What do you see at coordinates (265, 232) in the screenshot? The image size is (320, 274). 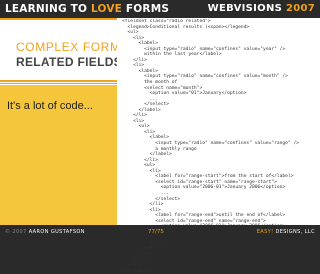 I see `company-prefix: EASY!` at bounding box center [265, 232].